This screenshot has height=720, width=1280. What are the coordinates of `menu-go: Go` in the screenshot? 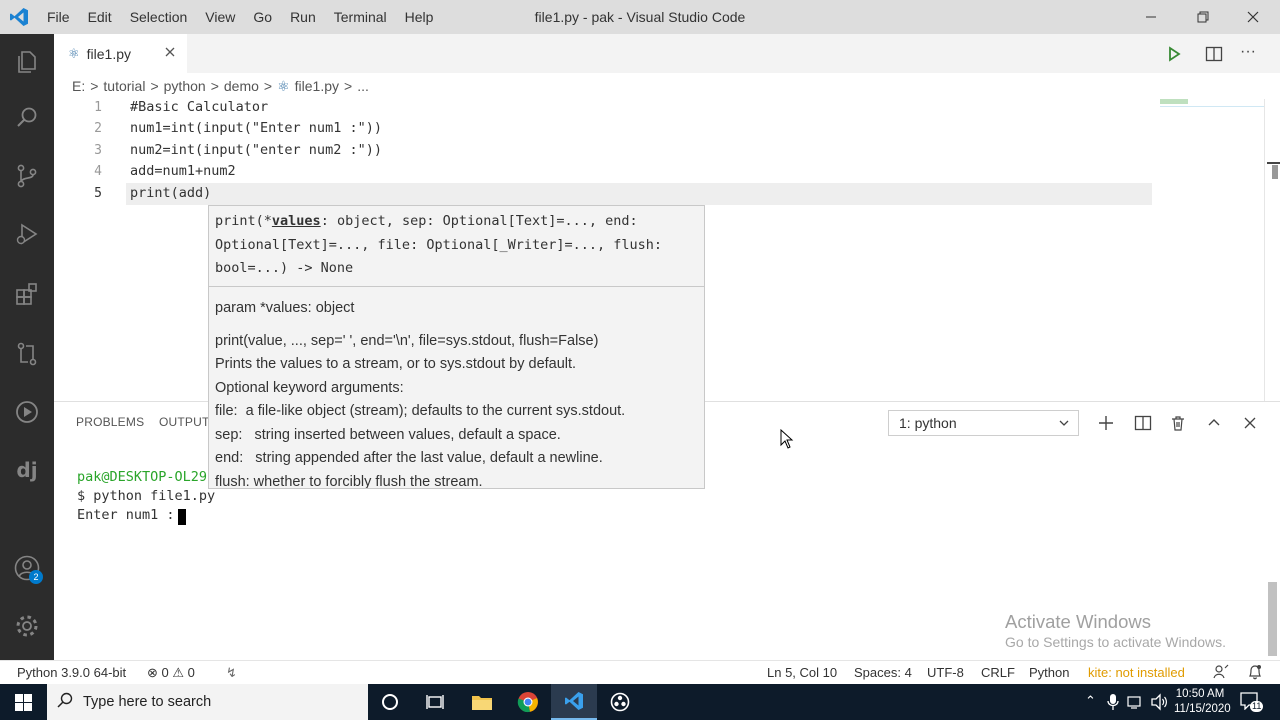 It's located at (262, 17).